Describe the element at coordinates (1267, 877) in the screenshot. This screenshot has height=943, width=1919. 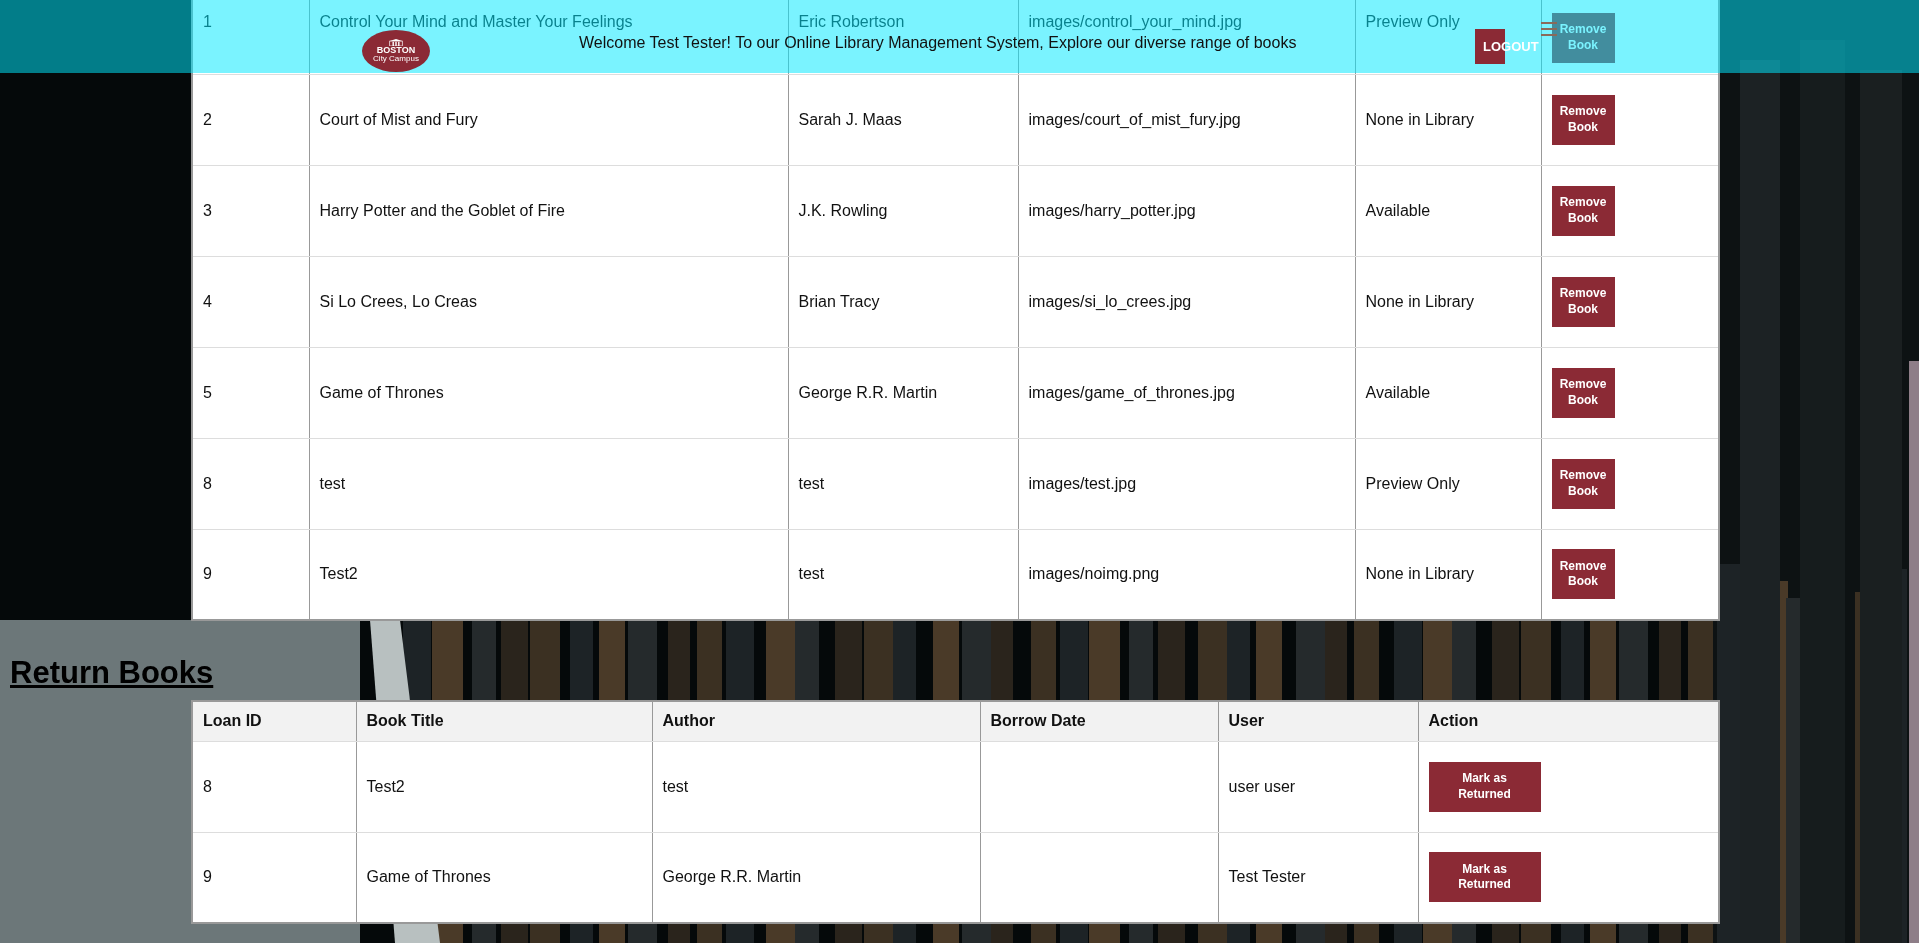
I see `table-cell: Test Tester` at that location.